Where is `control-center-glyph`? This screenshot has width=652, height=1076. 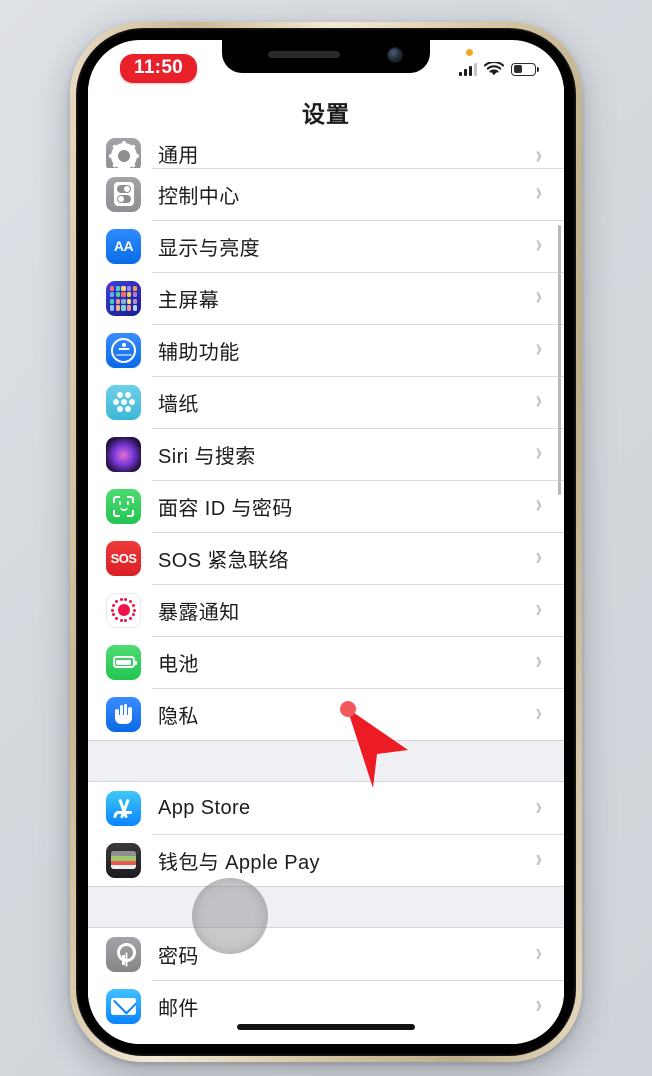 control-center-glyph is located at coordinates (123, 194).